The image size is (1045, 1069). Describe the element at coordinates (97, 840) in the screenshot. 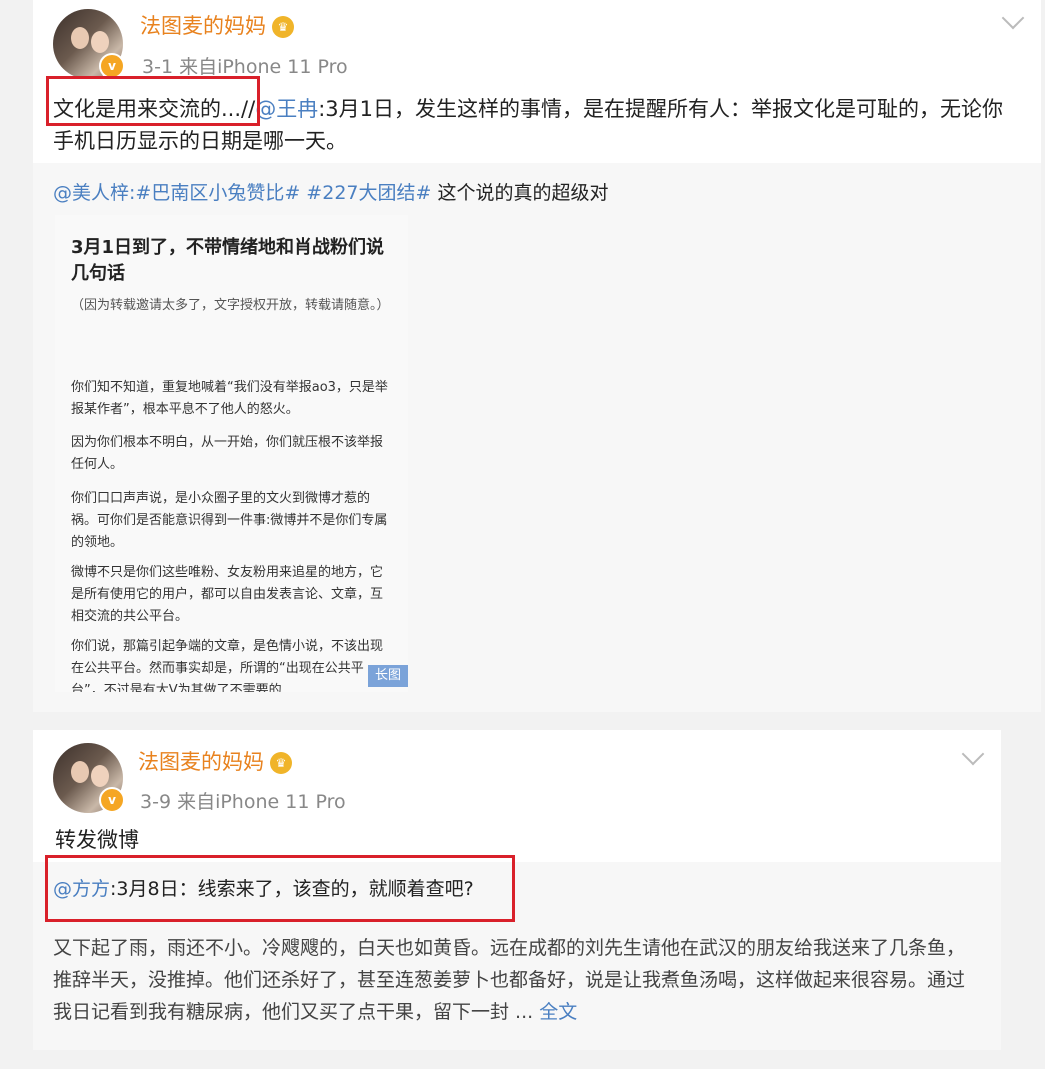

I see `post-text: 转发微博` at that location.